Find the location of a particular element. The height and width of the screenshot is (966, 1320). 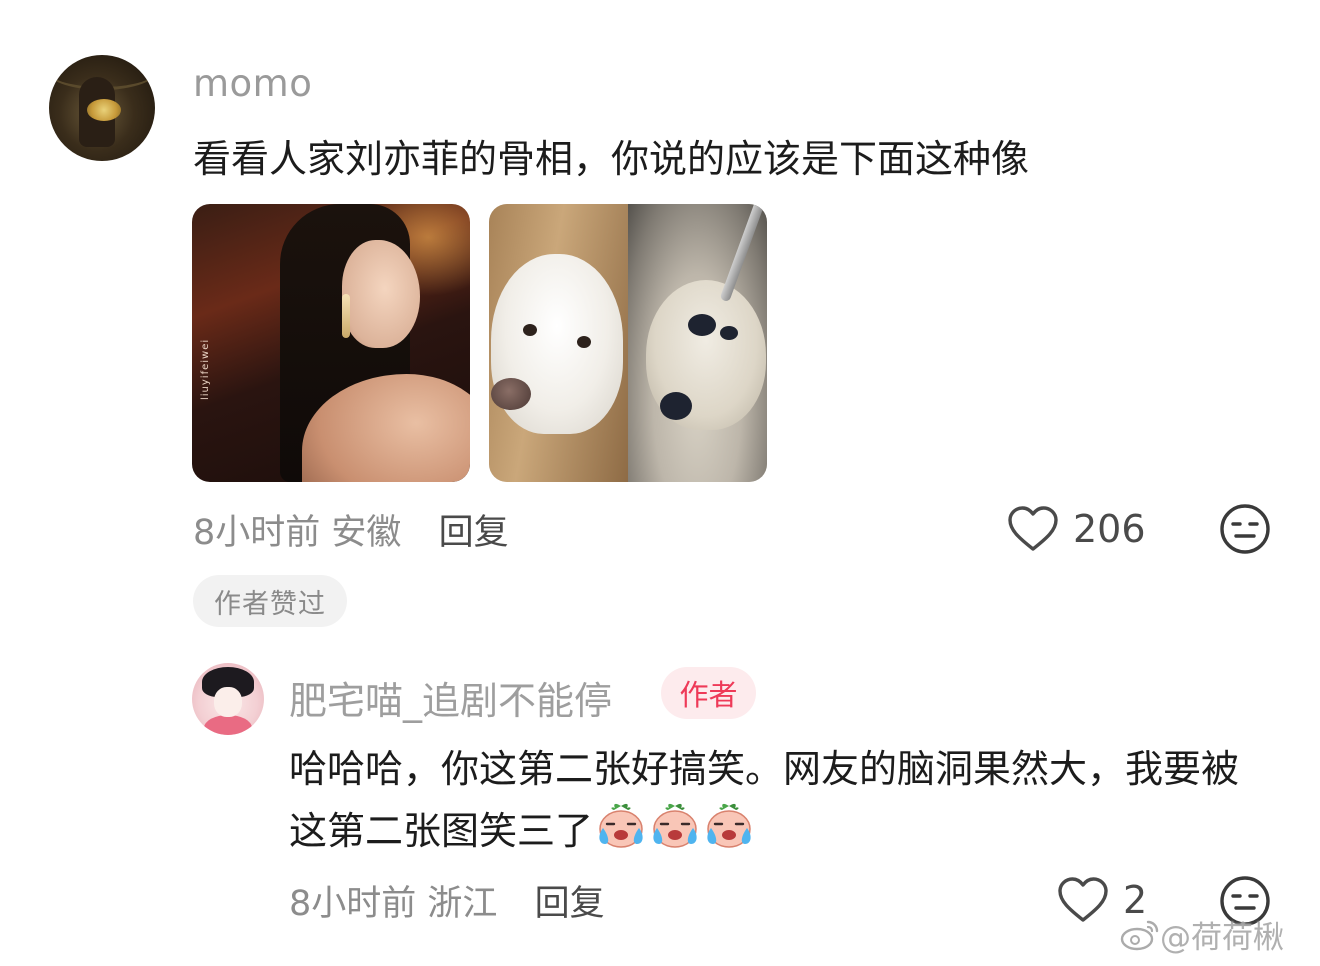

reaction-button is located at coordinates (1245, 531).